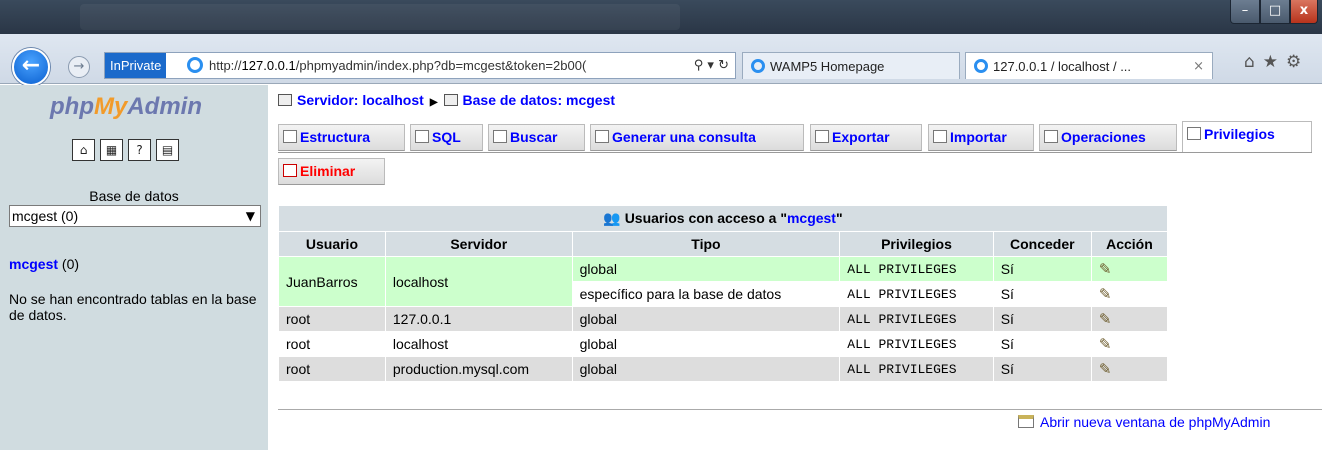 The width and height of the screenshot is (1322, 450). I want to click on tab-sql: SQL, so click(446, 137).